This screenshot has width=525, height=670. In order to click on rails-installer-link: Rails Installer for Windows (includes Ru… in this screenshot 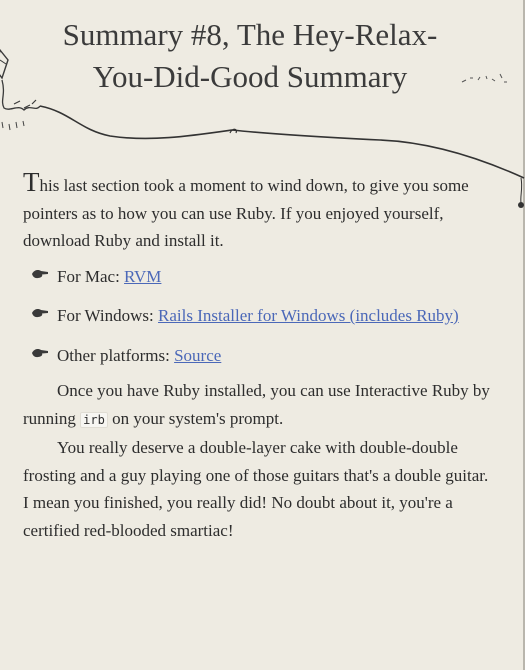, I will do `click(308, 315)`.